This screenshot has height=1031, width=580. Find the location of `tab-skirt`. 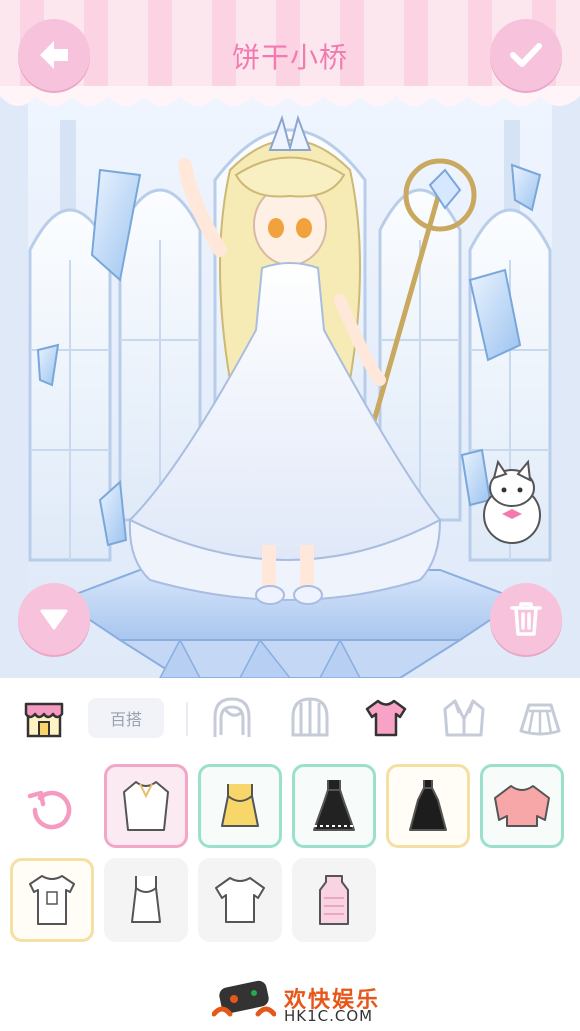

tab-skirt is located at coordinates (540, 718).